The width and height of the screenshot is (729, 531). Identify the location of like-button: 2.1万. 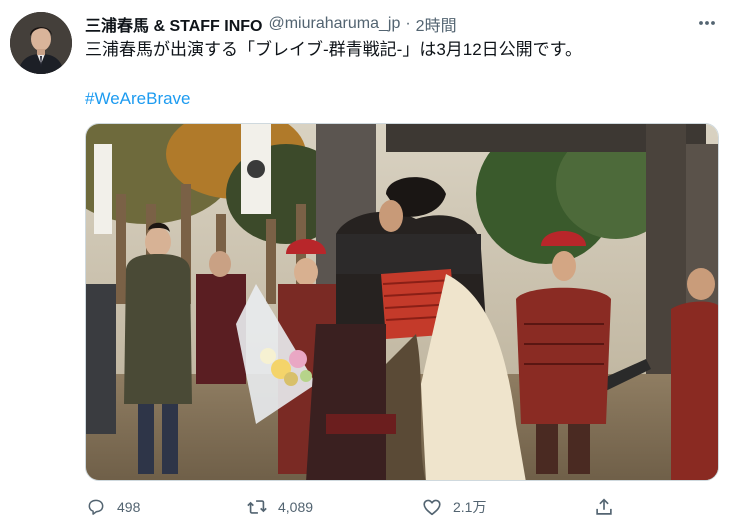
(453, 507).